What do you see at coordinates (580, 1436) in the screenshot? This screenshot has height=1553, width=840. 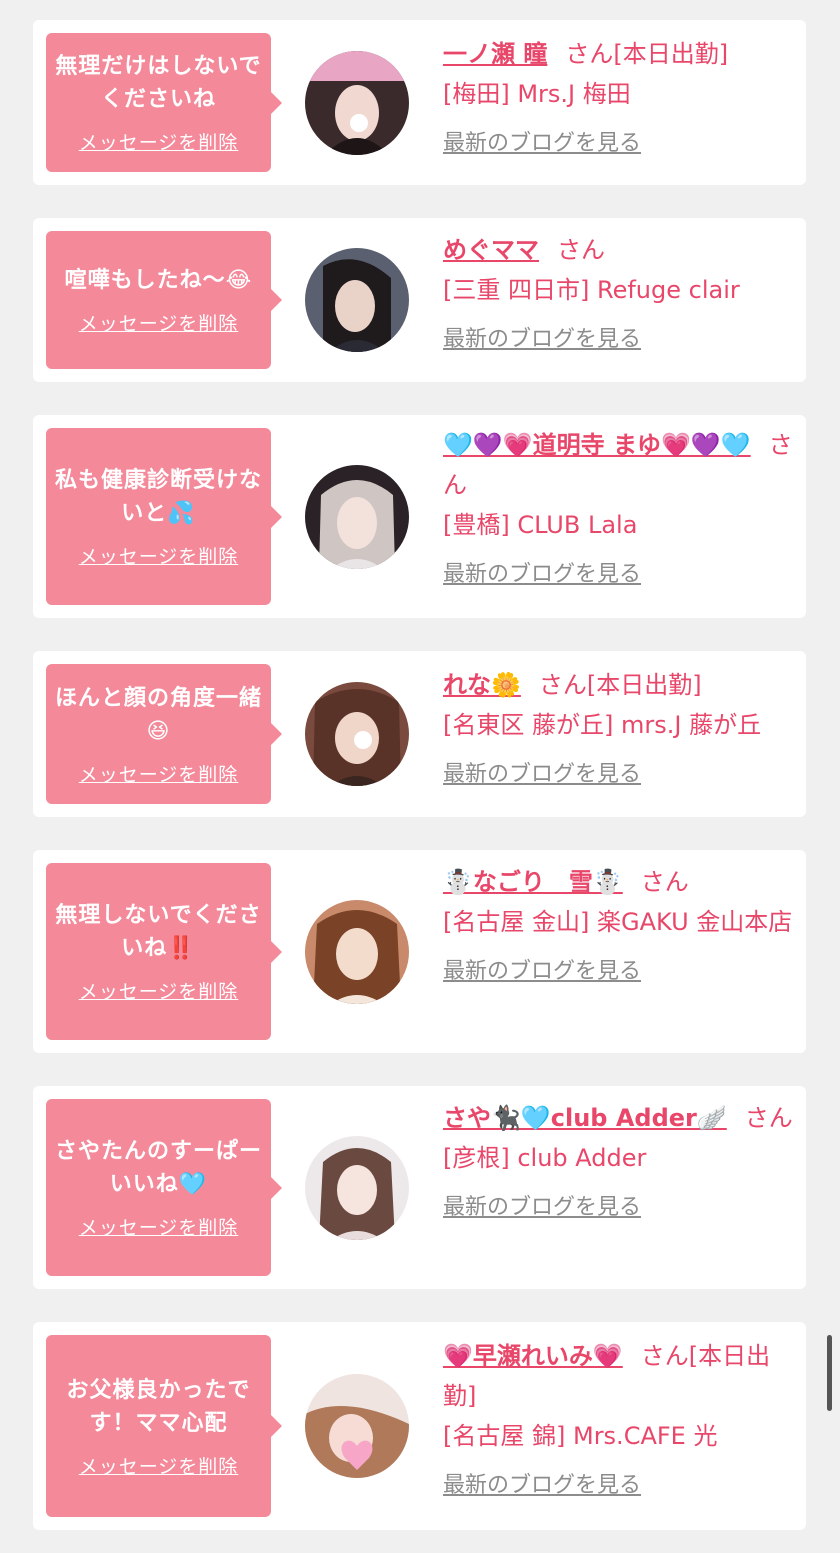 I see `shop-name: [名古屋 錦] Mrs.CAFE 光` at bounding box center [580, 1436].